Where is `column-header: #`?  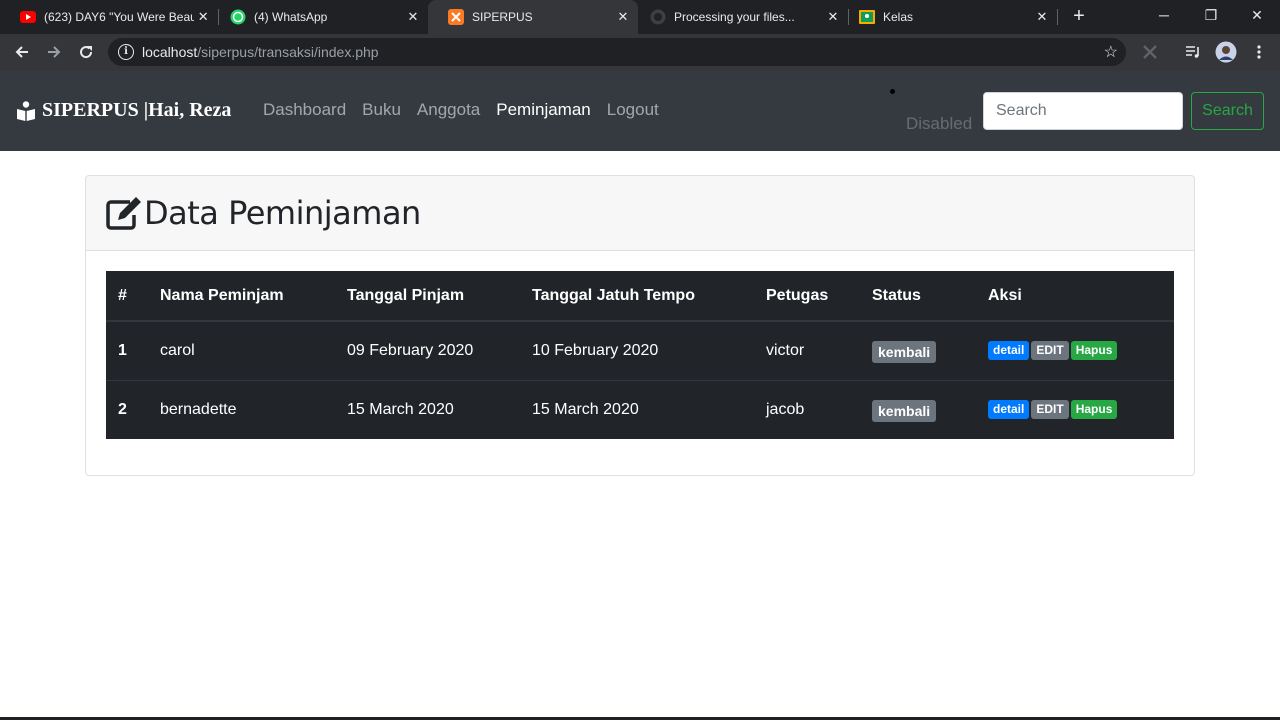
column-header: # is located at coordinates (127, 296).